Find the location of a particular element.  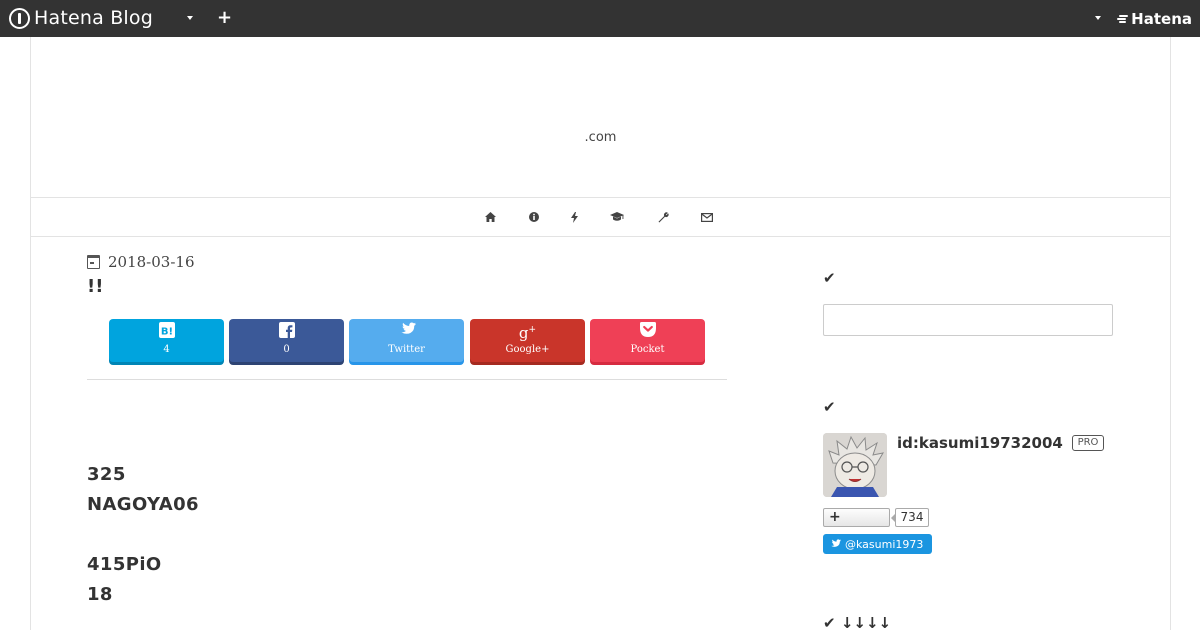

pocket-share-button: Pocket is located at coordinates (647, 340).